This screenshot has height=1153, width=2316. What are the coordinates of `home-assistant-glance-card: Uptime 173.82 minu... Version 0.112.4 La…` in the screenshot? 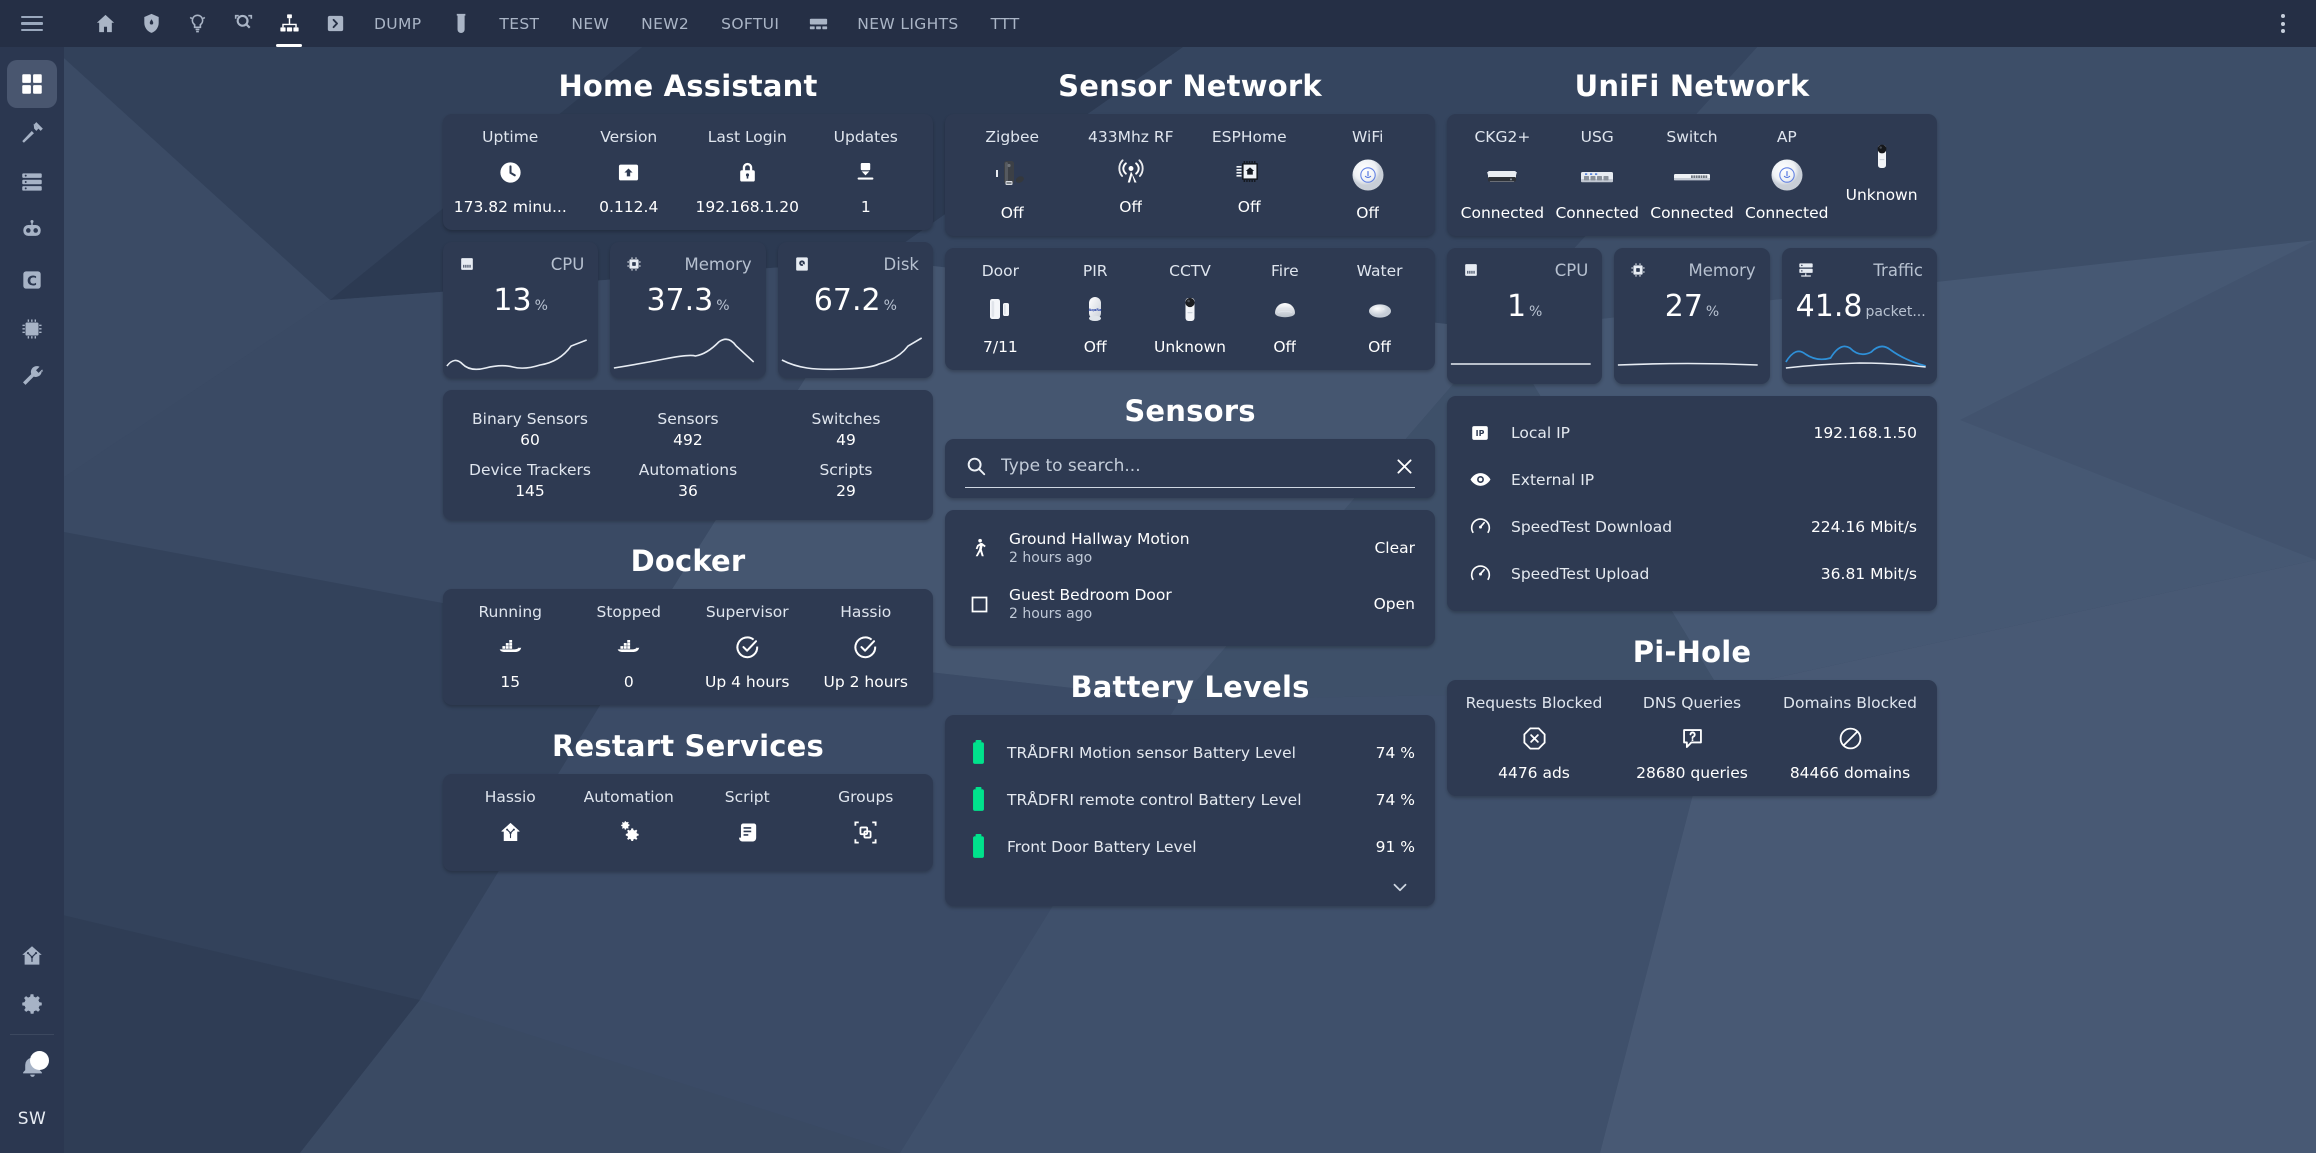 It's located at (688, 172).